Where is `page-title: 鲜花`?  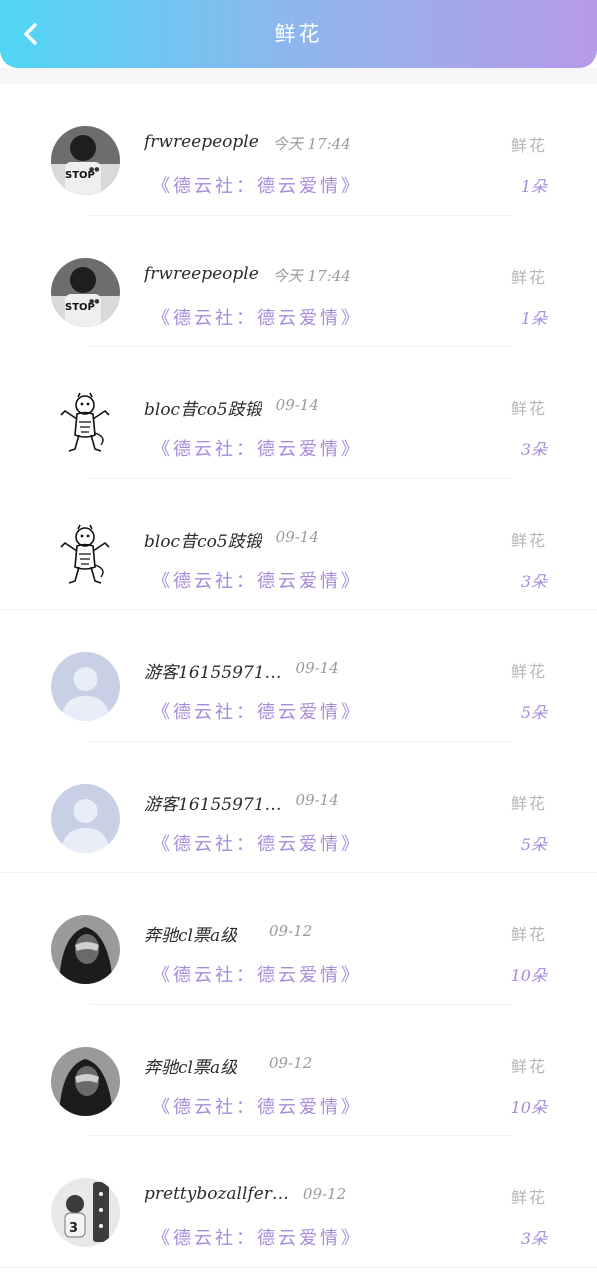
page-title: 鲜花 is located at coordinates (298, 34).